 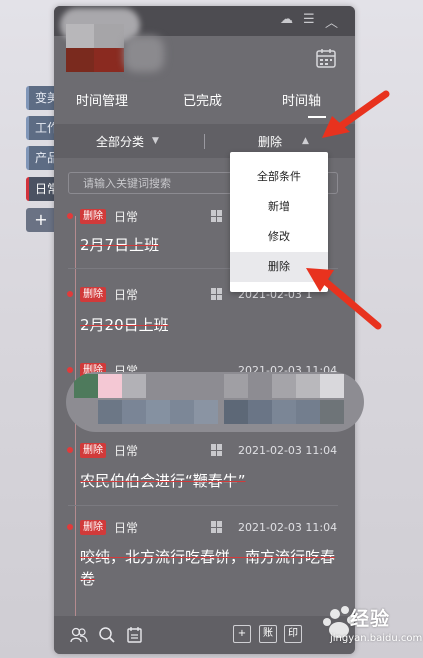 I want to click on contacts-icon, so click(x=79, y=635).